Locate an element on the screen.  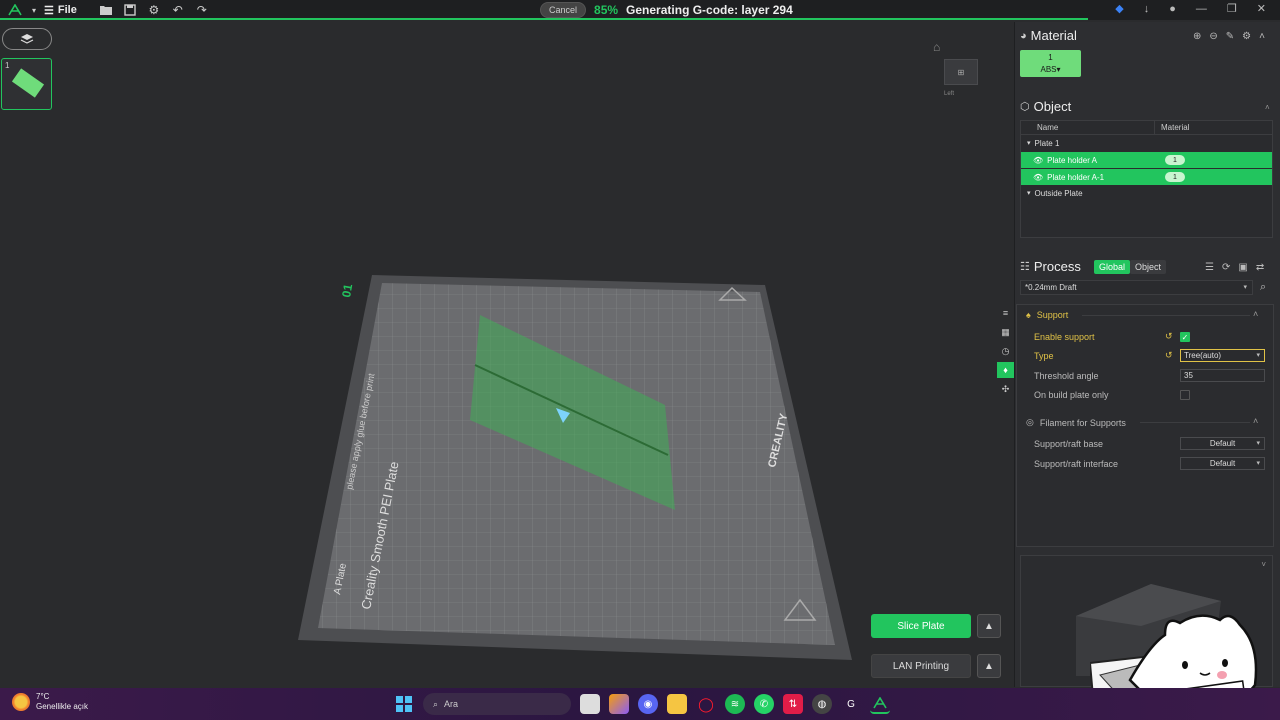
object-row-plate-1: ▾ Plate 1 is located at coordinates (1146, 143).